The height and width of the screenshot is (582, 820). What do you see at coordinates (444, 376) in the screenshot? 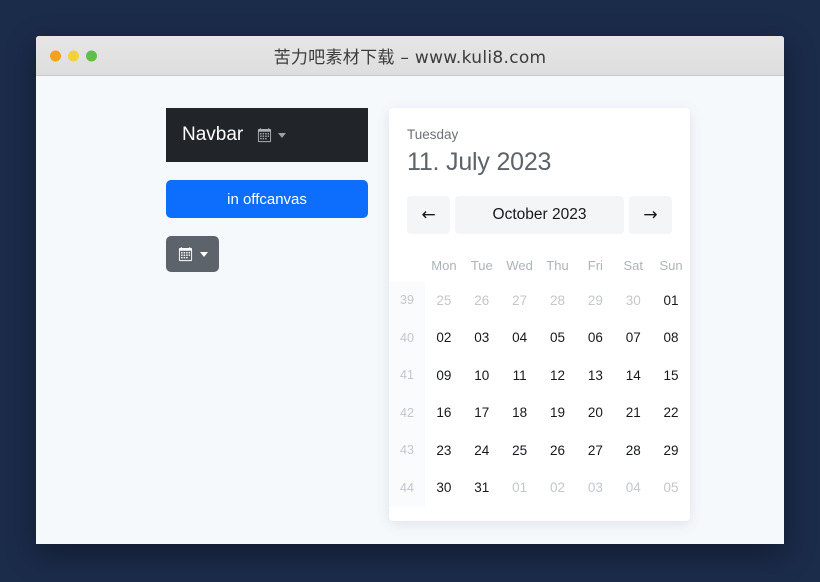
I see `calendar-day: 09` at bounding box center [444, 376].